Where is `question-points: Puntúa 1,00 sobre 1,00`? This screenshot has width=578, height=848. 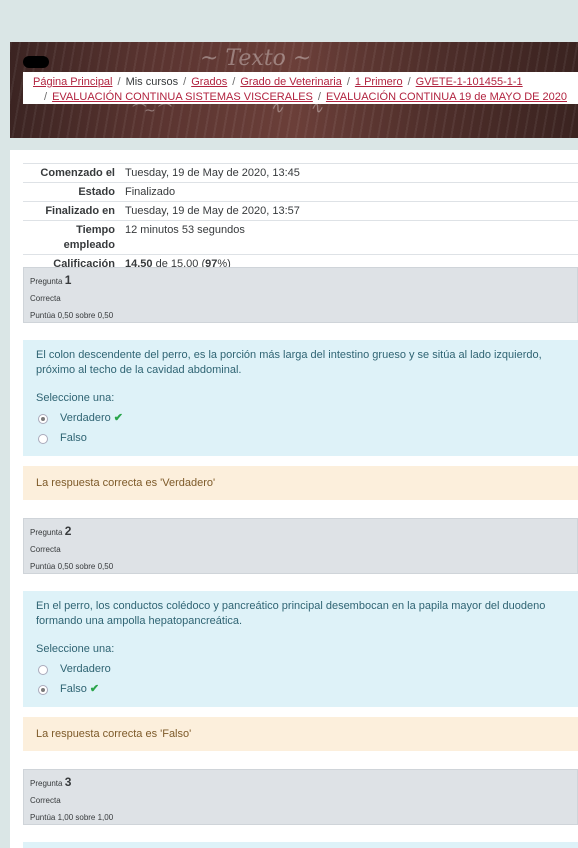 question-points: Puntúa 1,00 sobre 1,00 is located at coordinates (72, 817).